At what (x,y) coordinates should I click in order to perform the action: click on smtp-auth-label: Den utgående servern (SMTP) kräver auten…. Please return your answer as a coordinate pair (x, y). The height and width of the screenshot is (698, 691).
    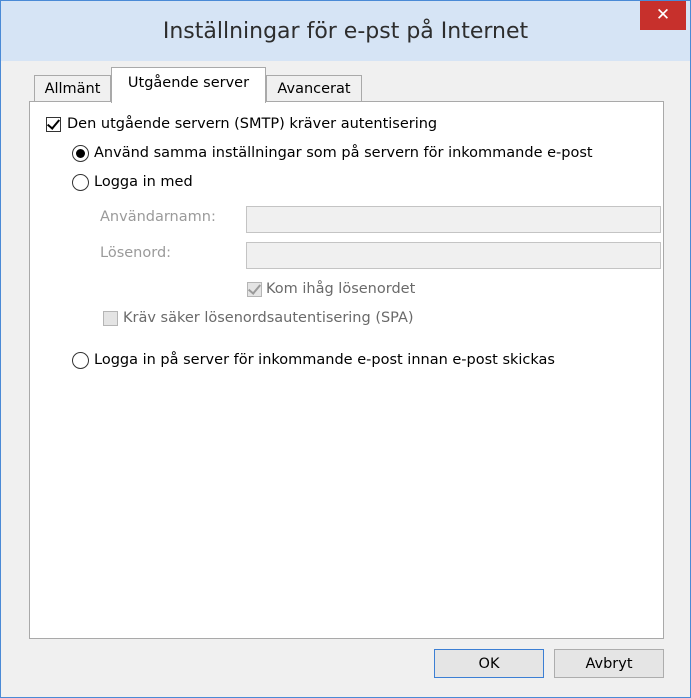
    Looking at the image, I should click on (252, 124).